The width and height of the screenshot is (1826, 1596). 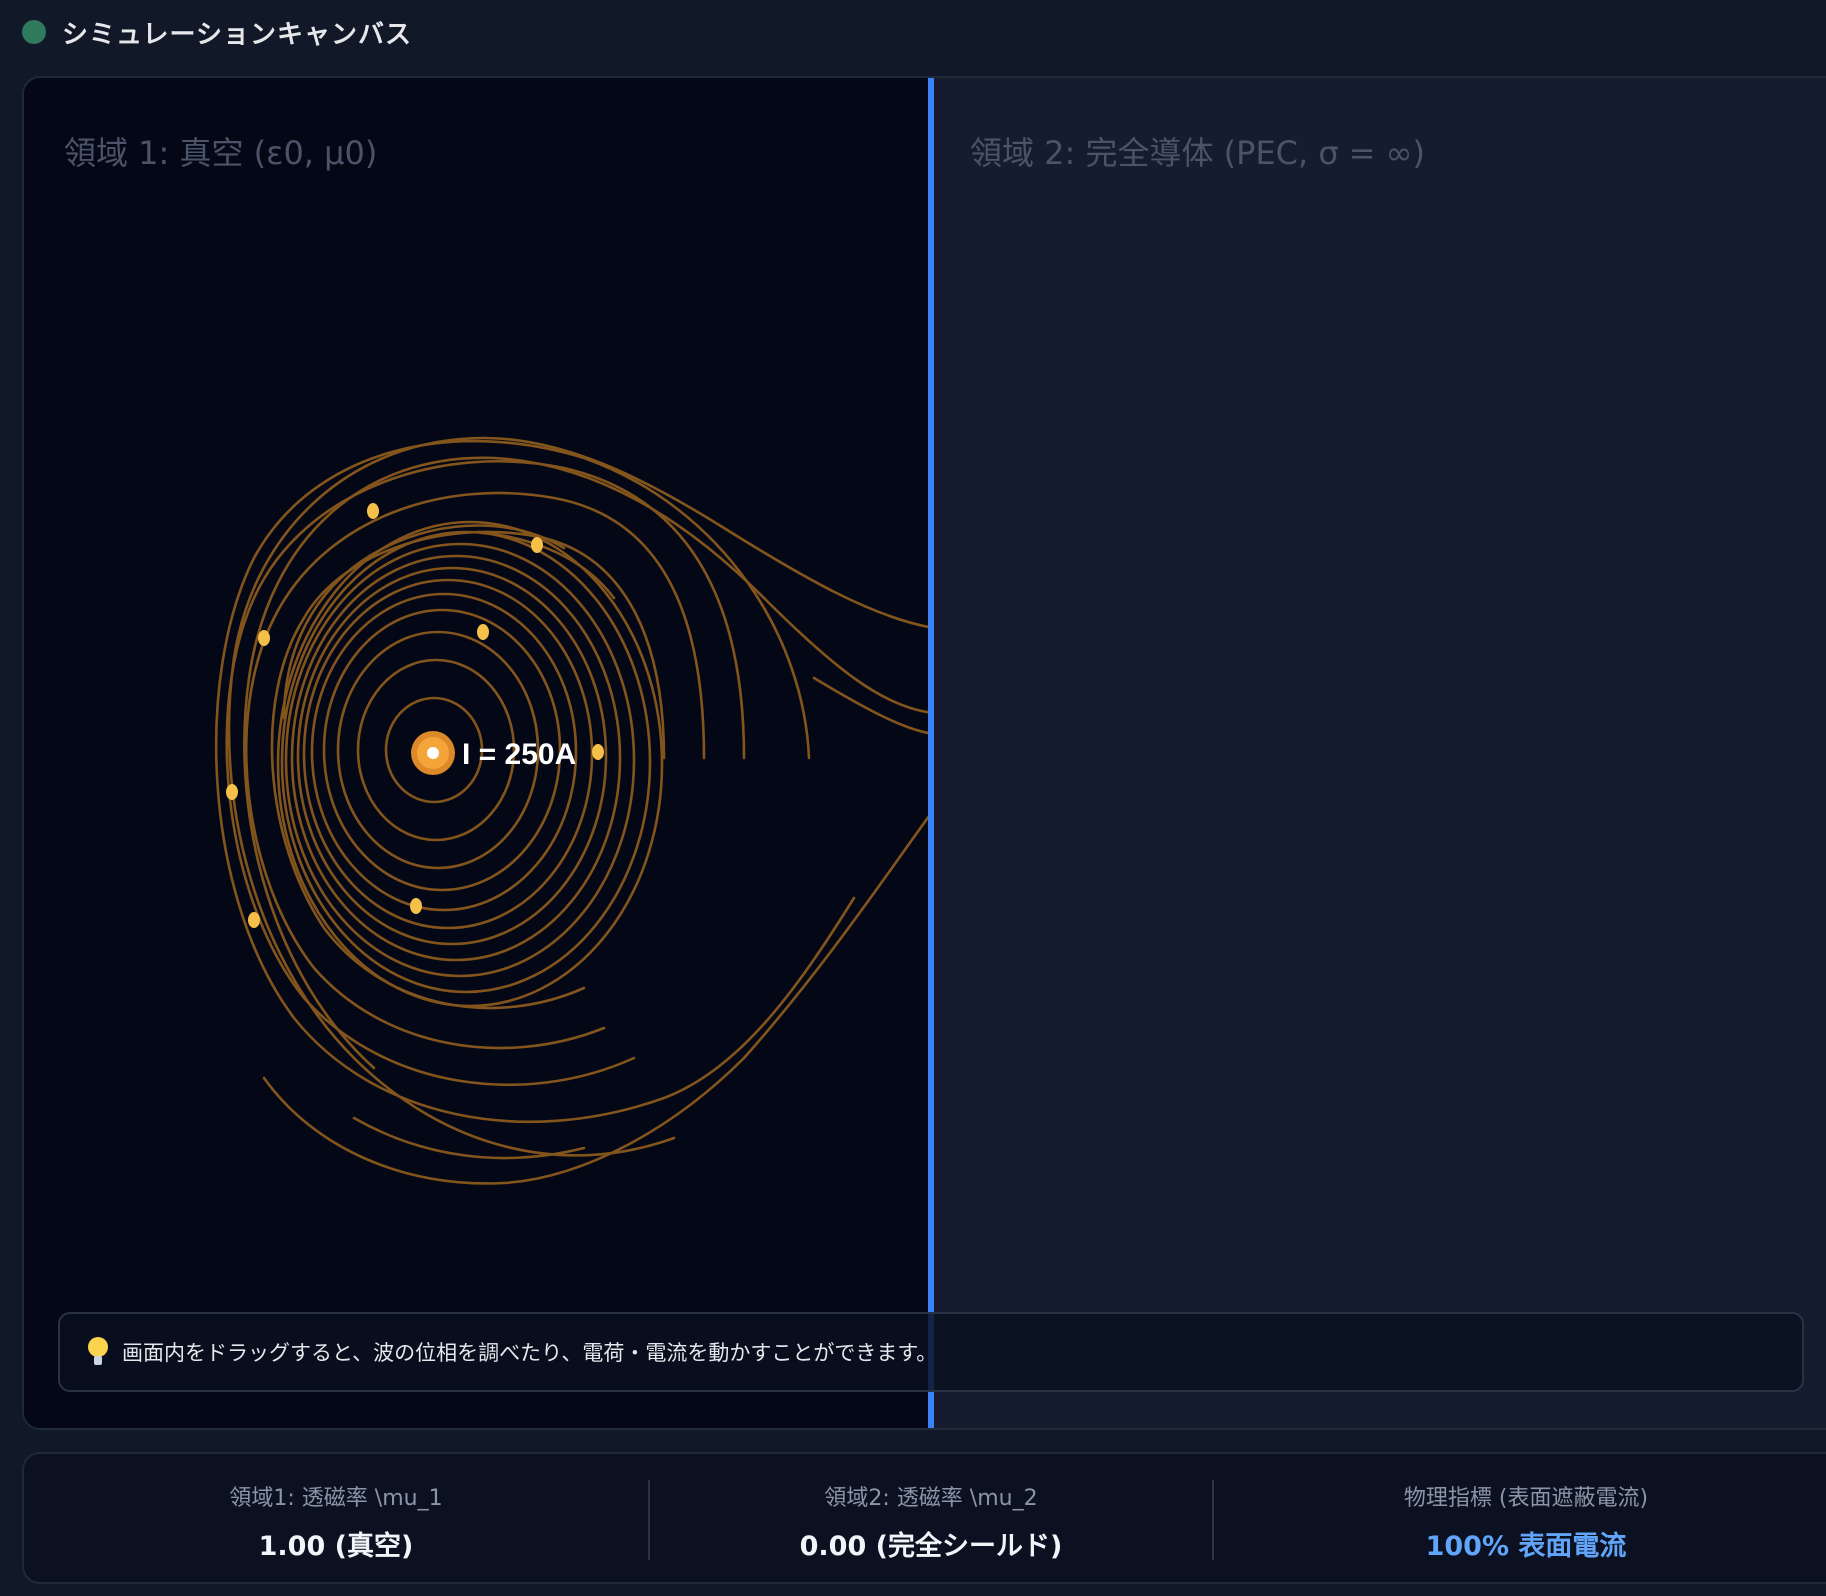 What do you see at coordinates (1520, 1518) in the screenshot?
I see `stat-surface-current: 物理指標 (表面遮蔽電流) 100% 表面電流` at bounding box center [1520, 1518].